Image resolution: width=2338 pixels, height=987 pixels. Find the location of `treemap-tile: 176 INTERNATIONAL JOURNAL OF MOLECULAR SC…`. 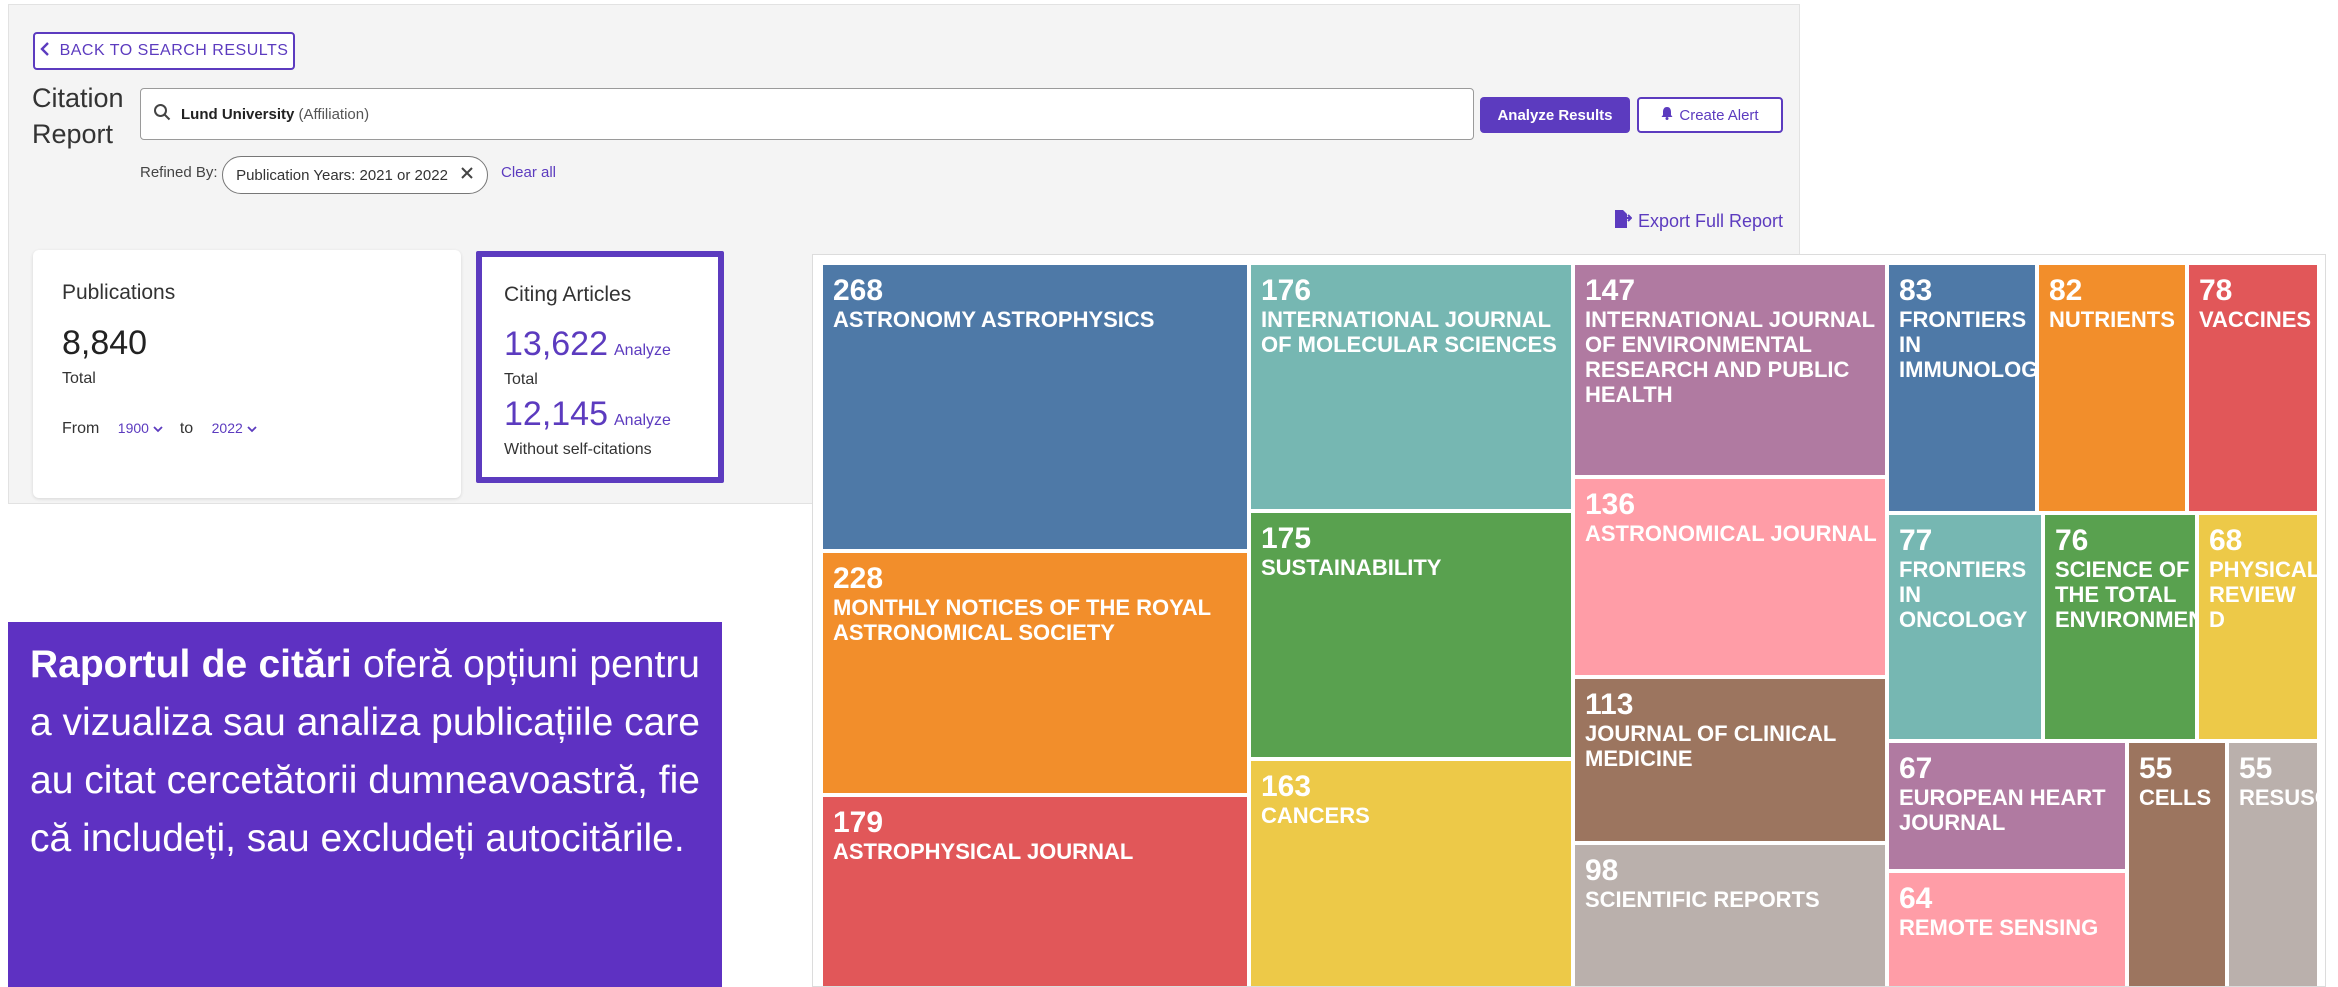

treemap-tile: 176 INTERNATIONAL JOURNAL OF MOLECULAR SC… is located at coordinates (1411, 387).